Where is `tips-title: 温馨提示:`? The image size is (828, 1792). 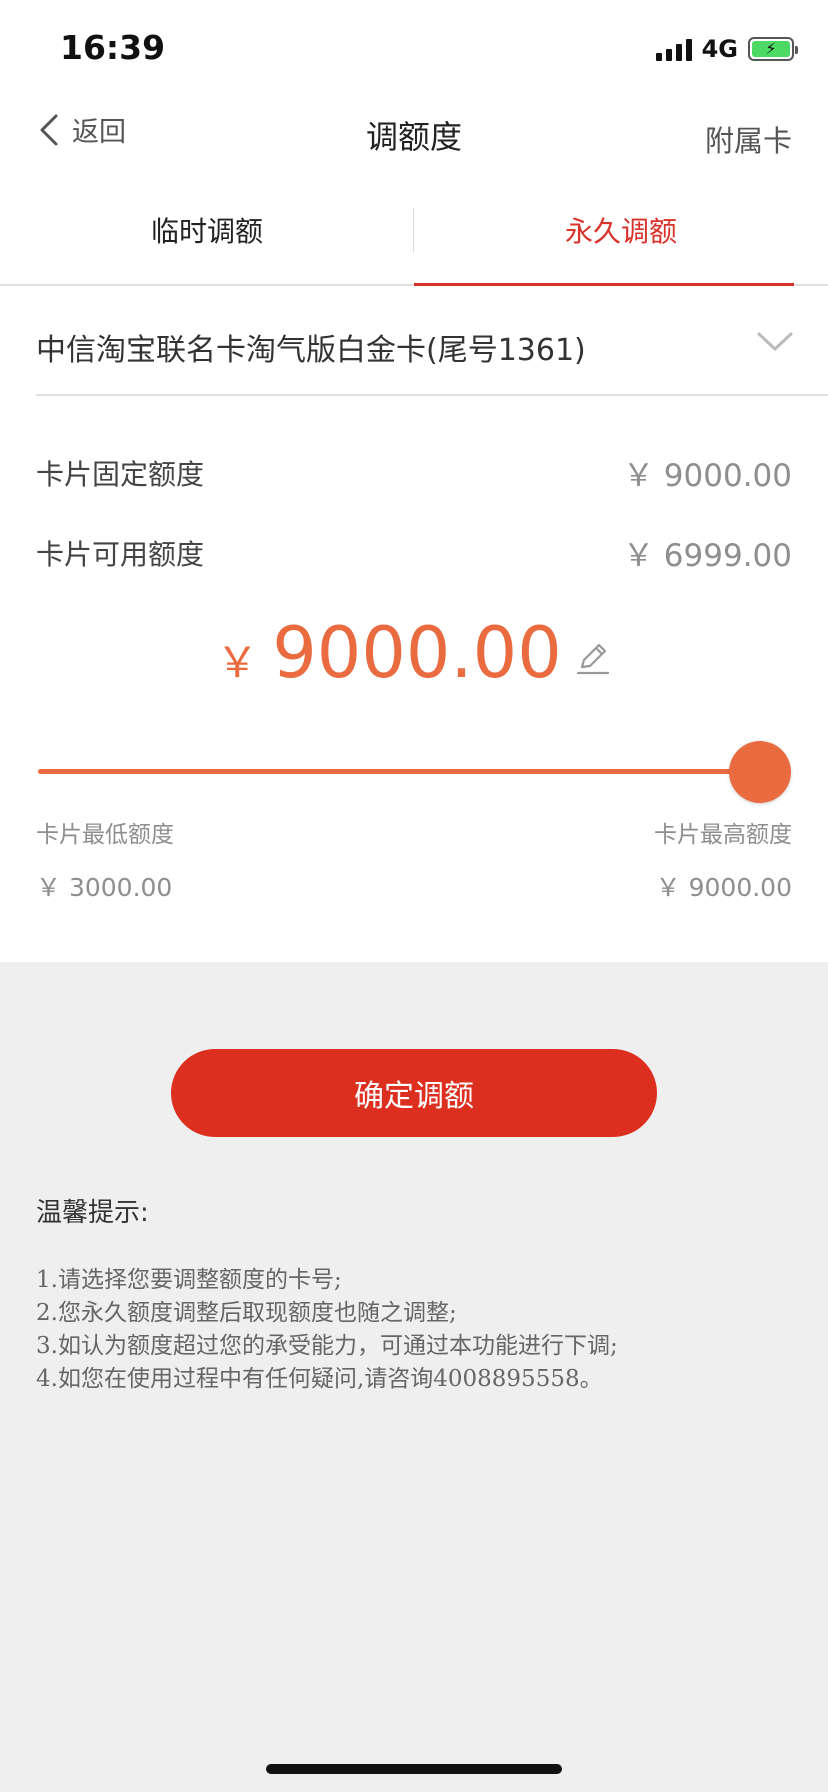
tips-title: 温馨提示: is located at coordinates (92, 1213).